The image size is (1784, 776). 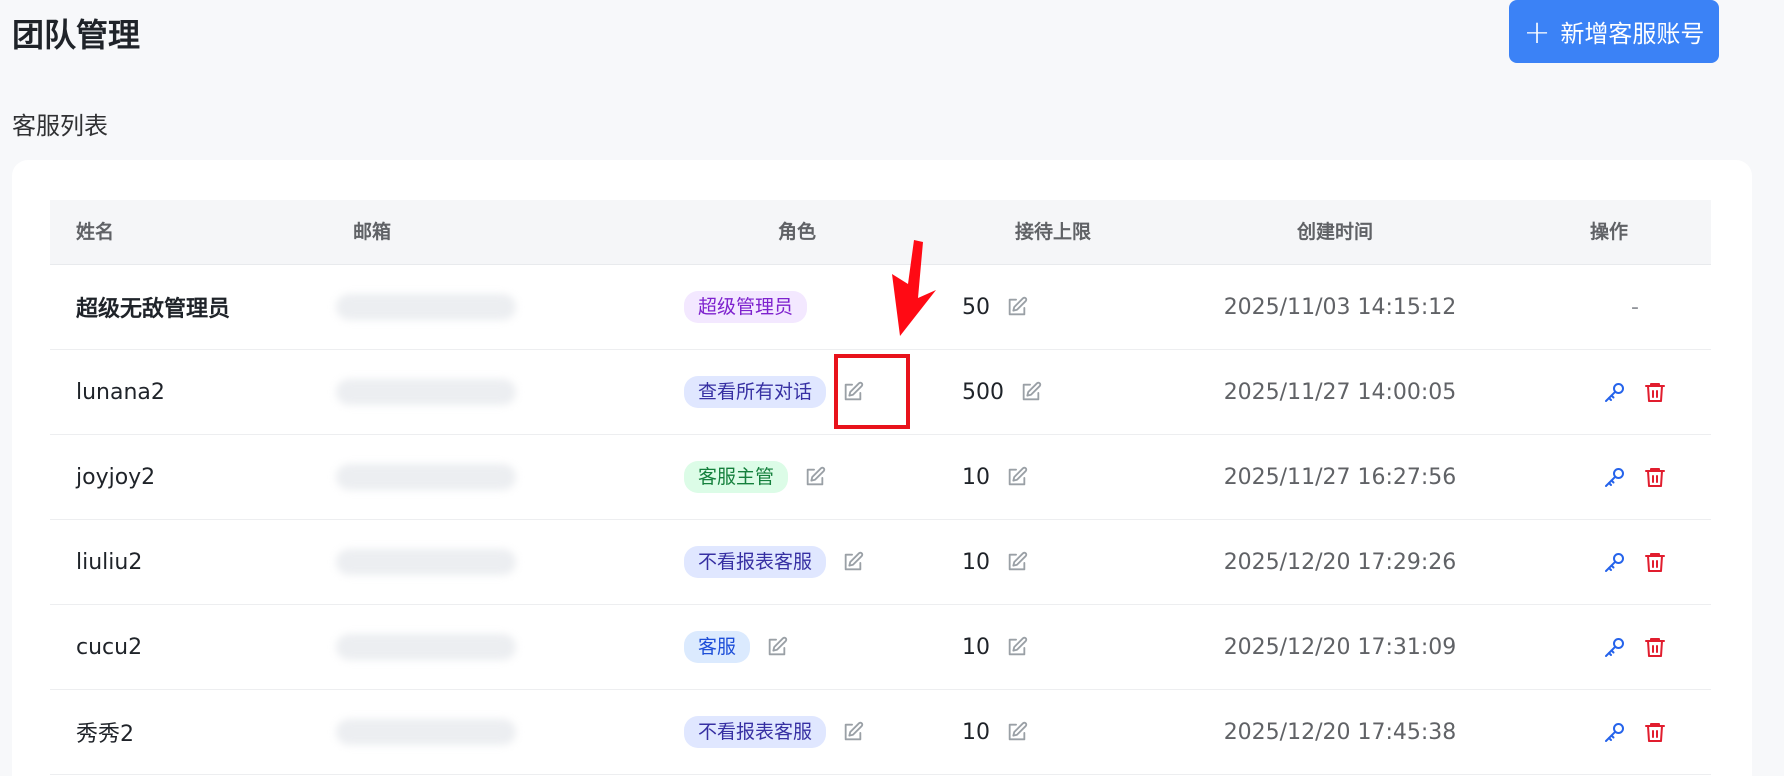 What do you see at coordinates (872, 391) in the screenshot?
I see `annotation-highlight-box` at bounding box center [872, 391].